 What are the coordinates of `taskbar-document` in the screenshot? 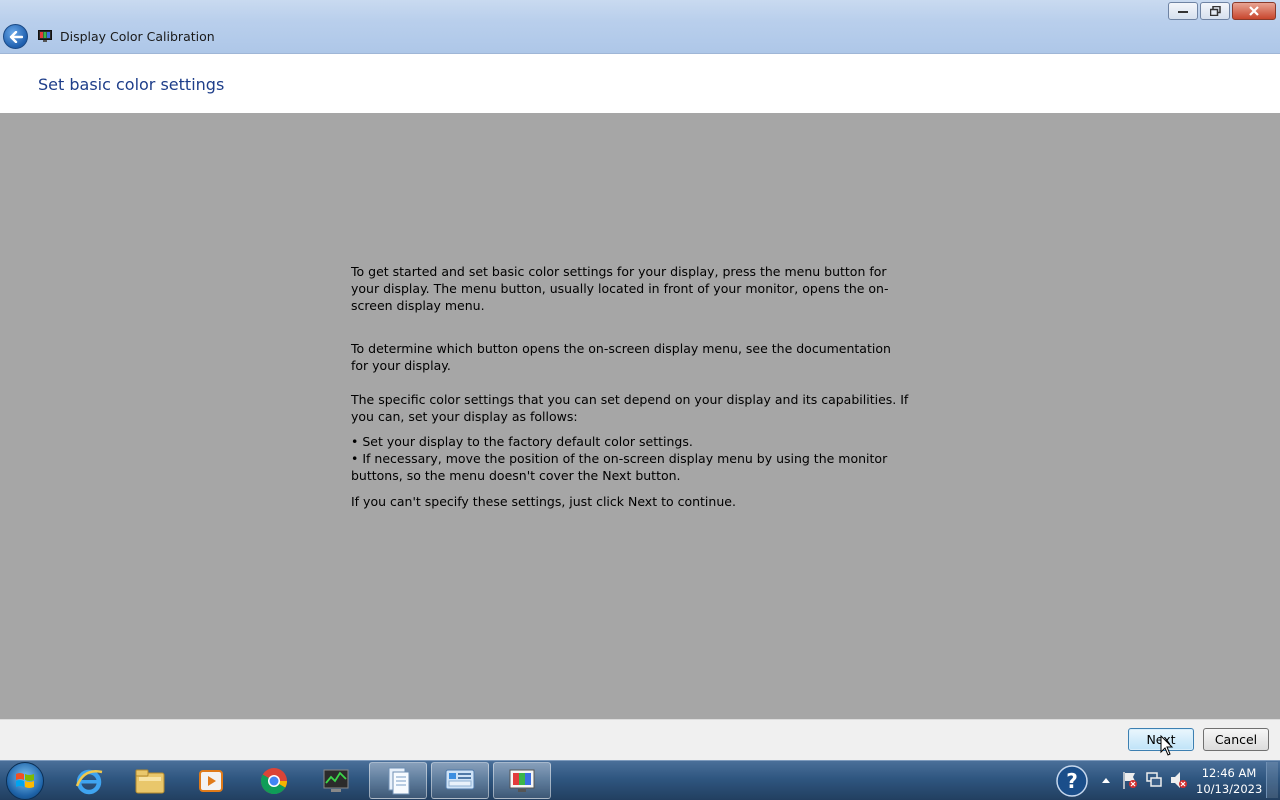 It's located at (398, 780).